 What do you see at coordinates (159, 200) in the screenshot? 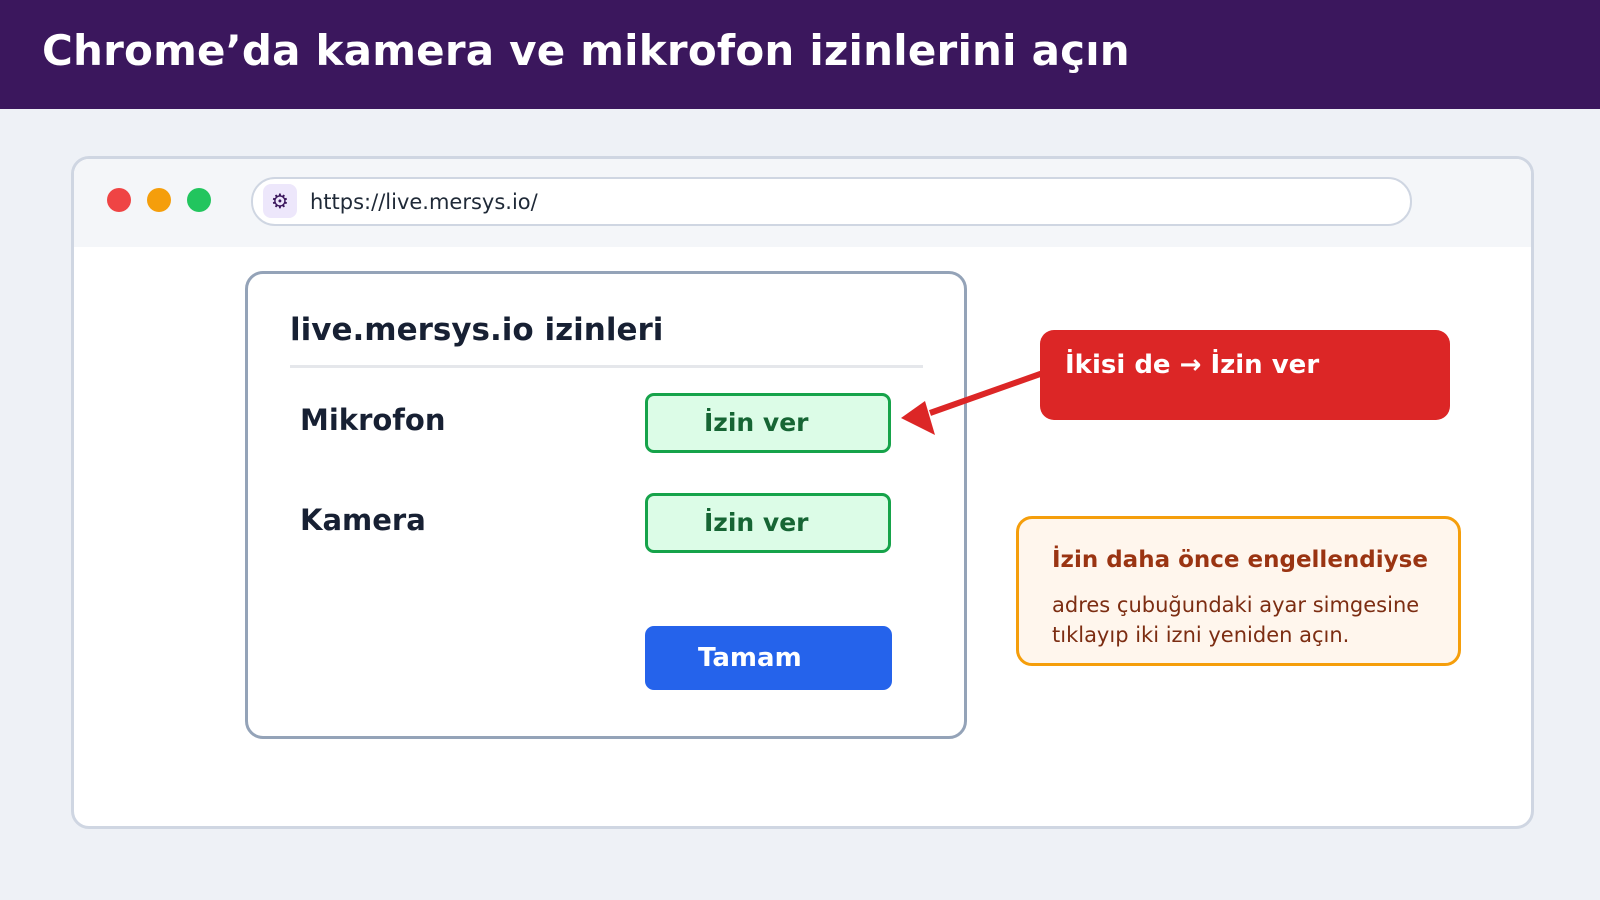
I see `minimize-window-button` at bounding box center [159, 200].